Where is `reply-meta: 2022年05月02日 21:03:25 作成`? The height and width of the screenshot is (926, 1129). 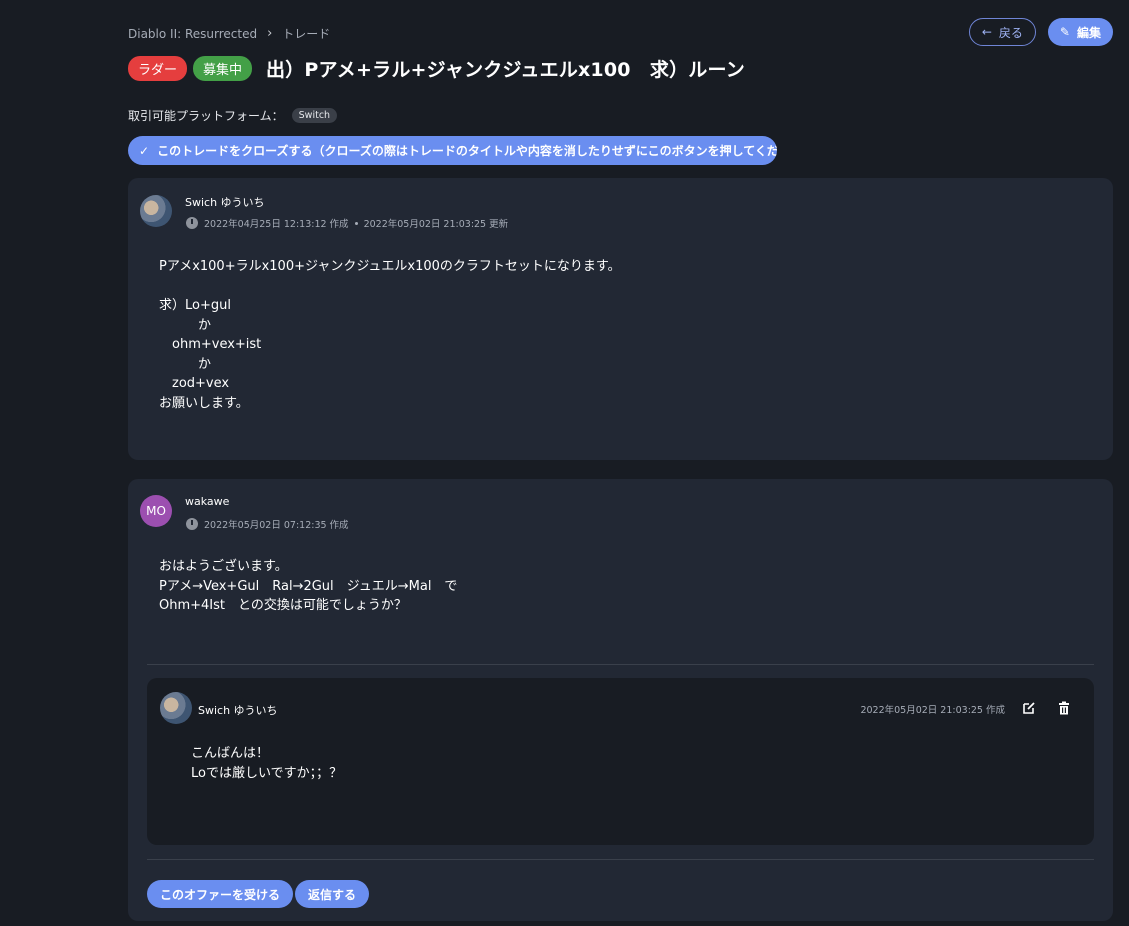 reply-meta: 2022年05月02日 21:03:25 作成 is located at coordinates (932, 709).